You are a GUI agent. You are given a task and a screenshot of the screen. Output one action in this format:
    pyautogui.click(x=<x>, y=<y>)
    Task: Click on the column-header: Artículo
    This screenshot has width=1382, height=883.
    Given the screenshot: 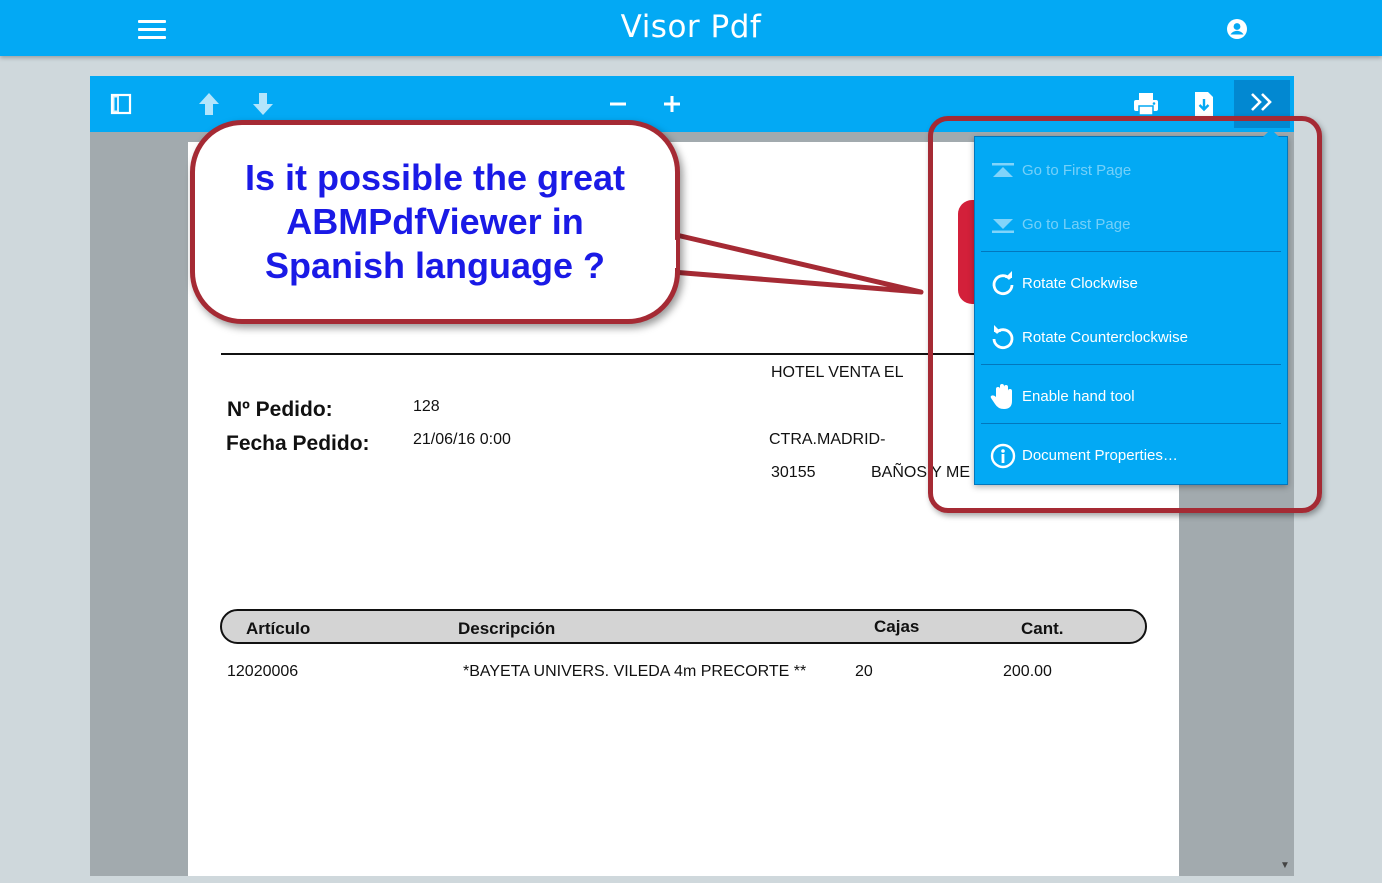 What is the action you would take?
    pyautogui.click(x=278, y=628)
    